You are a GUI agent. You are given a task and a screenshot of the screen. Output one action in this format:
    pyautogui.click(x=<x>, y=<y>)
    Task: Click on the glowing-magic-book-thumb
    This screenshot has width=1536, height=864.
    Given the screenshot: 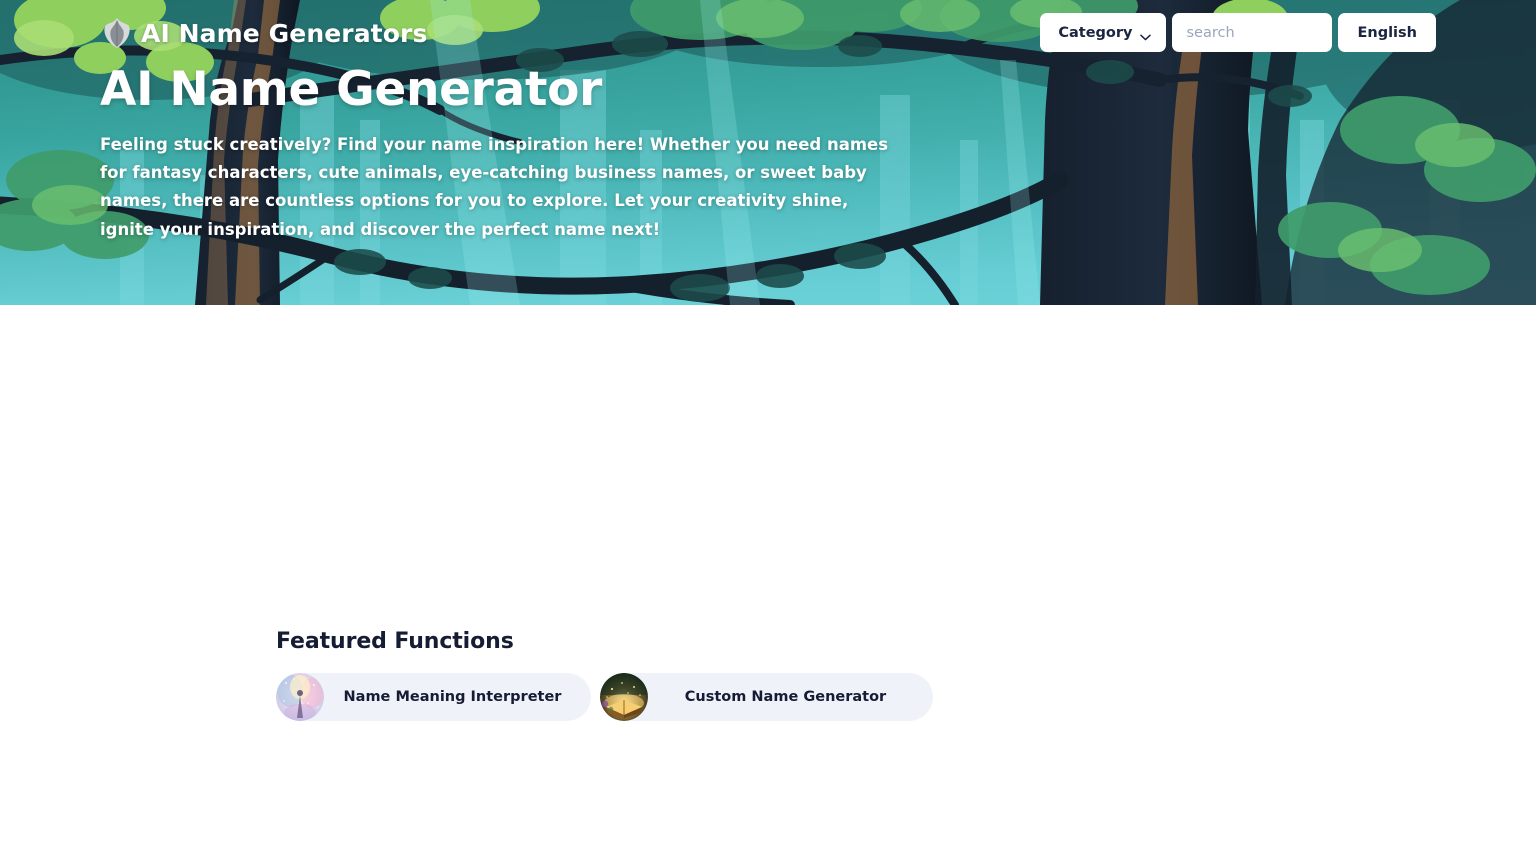 What is the action you would take?
    pyautogui.click(x=624, y=697)
    